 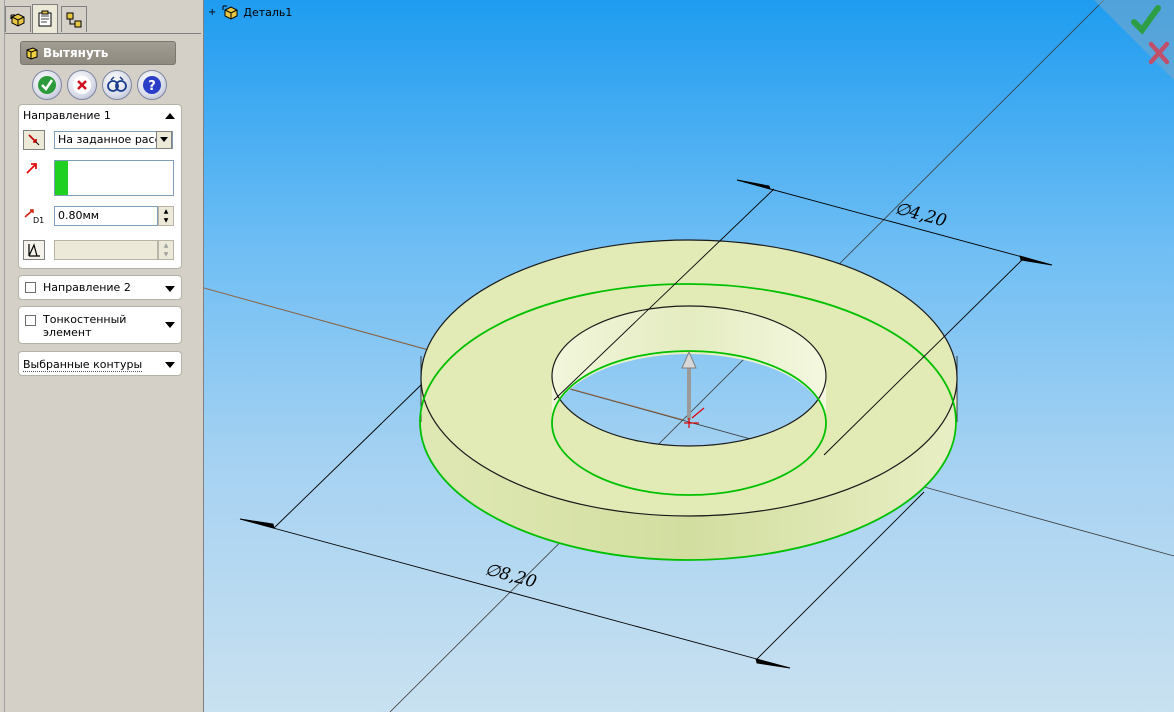 What do you see at coordinates (38, 220) in the screenshot?
I see `svg-text: D1` at bounding box center [38, 220].